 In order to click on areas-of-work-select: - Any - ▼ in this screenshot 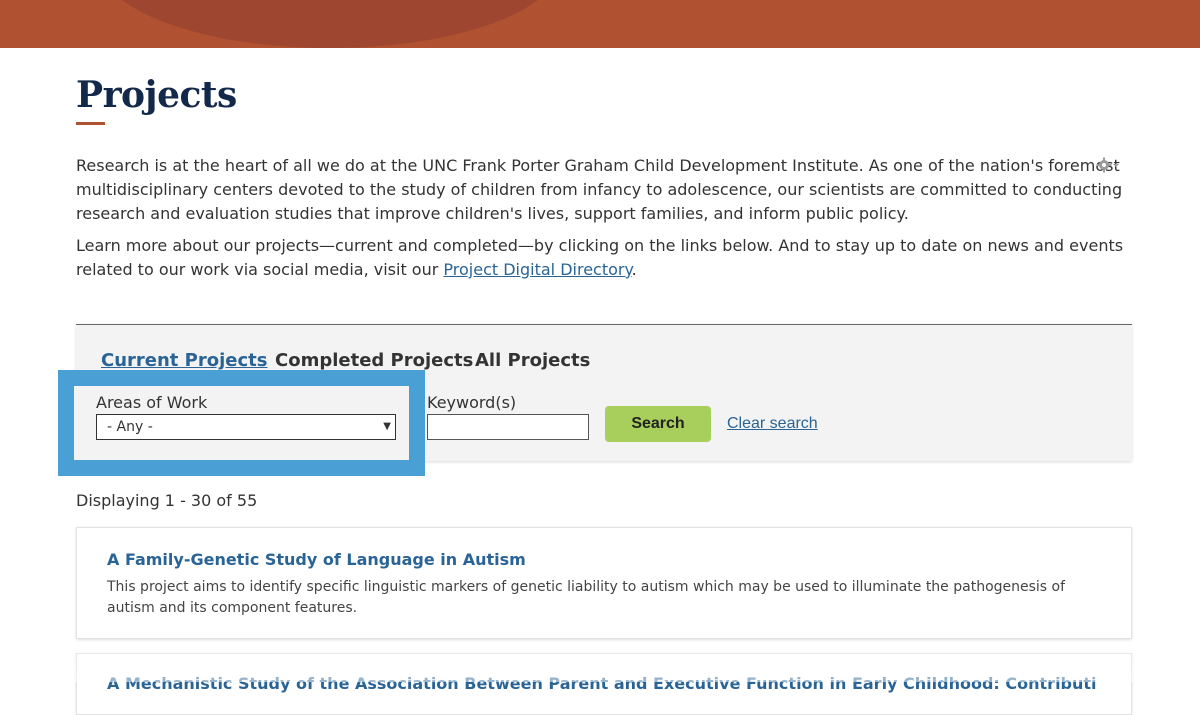, I will do `click(246, 427)`.